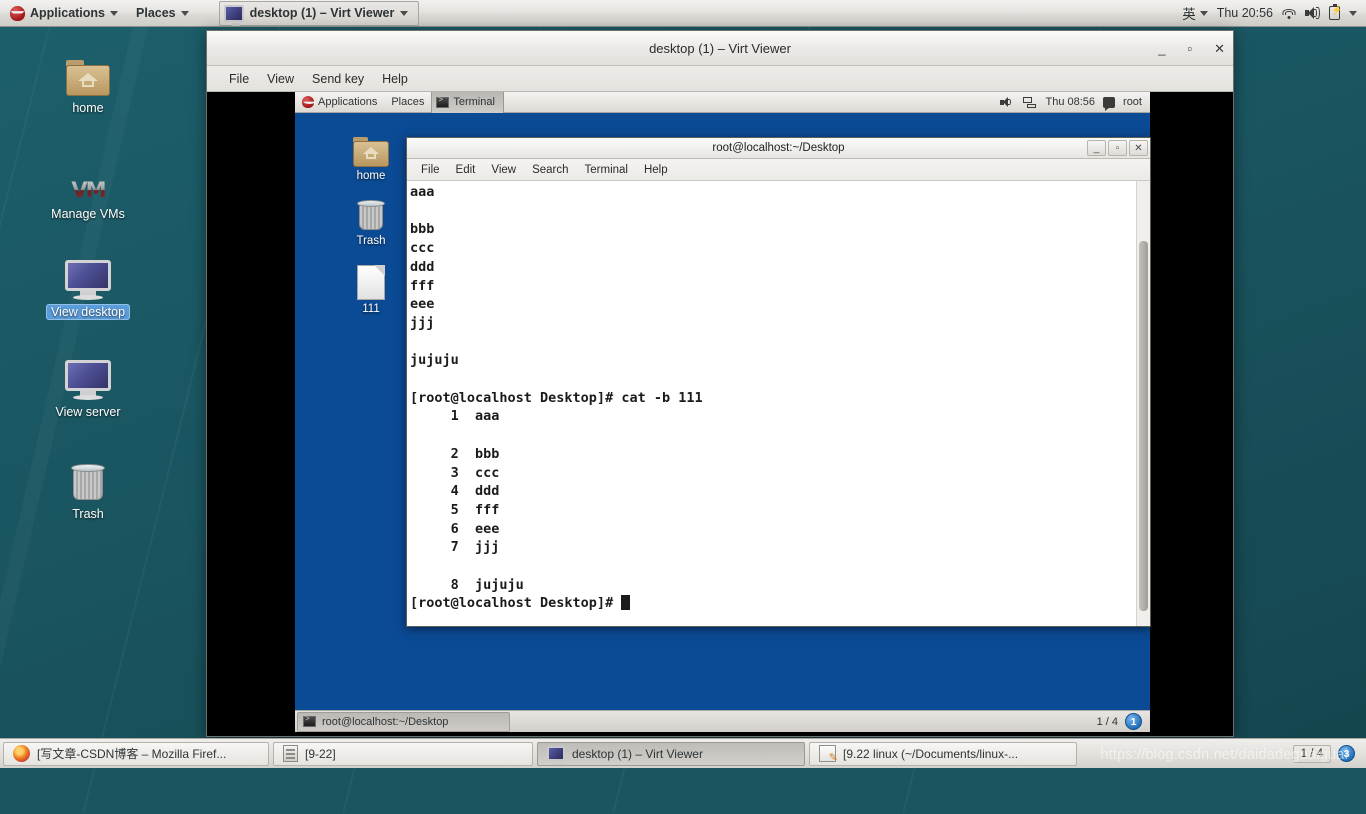 This screenshot has width=1366, height=814. What do you see at coordinates (21, 753) in the screenshot?
I see `firefox-icon` at bounding box center [21, 753].